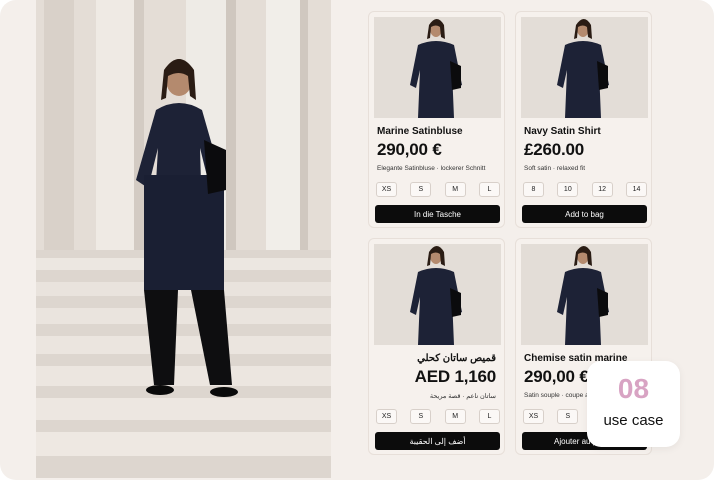  What do you see at coordinates (584, 214) in the screenshot?
I see `add-to-bag-button: Add to bag` at bounding box center [584, 214].